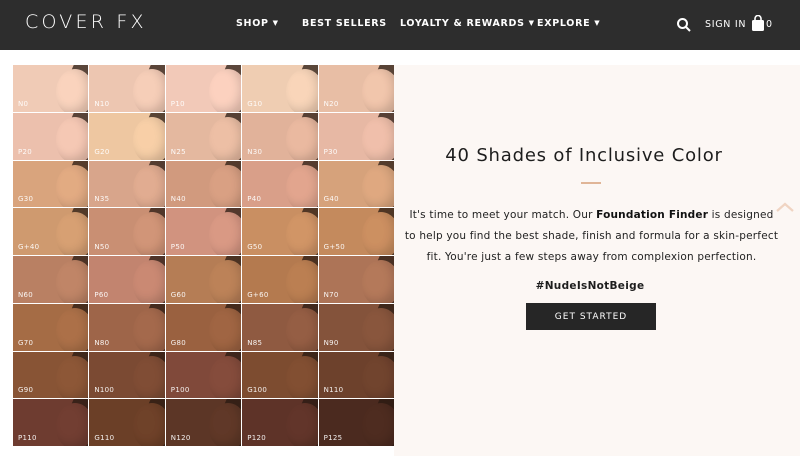 Image resolution: width=800 pixels, height=456 pixels. Describe the element at coordinates (102, 247) in the screenshot. I see `shade-label: N50` at that location.